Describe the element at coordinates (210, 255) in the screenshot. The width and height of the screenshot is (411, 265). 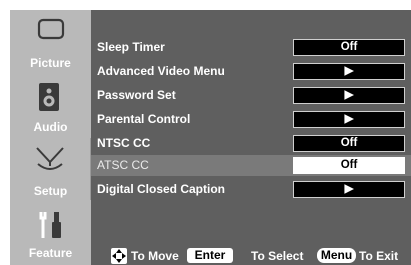
I see `enter-key-badge: Enter` at that location.